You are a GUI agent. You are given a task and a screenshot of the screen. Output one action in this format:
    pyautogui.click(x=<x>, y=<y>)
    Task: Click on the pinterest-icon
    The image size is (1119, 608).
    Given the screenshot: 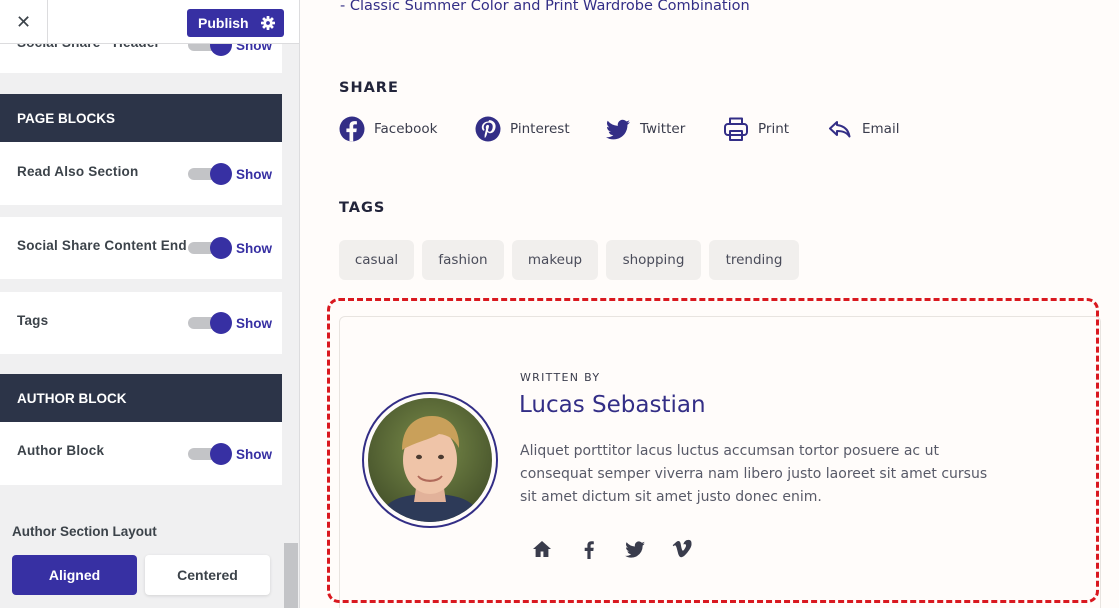 What is the action you would take?
    pyautogui.click(x=488, y=129)
    